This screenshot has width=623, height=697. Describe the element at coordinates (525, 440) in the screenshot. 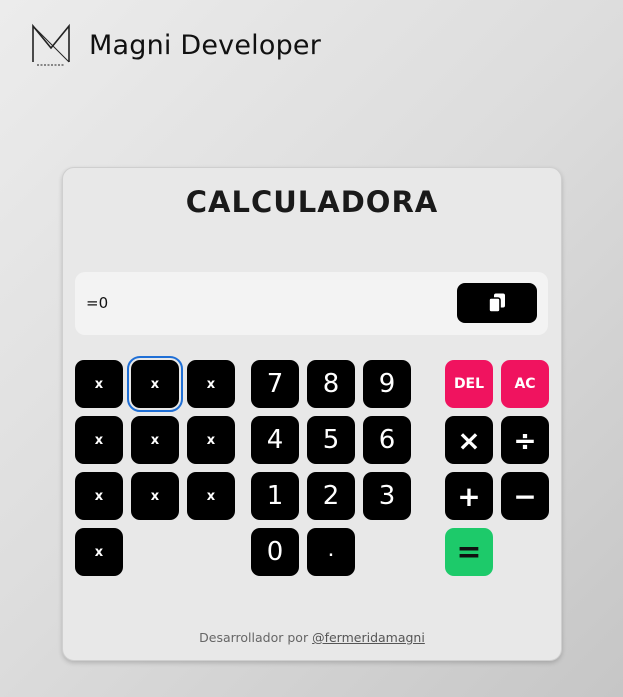

I see `divide-button: ÷` at that location.